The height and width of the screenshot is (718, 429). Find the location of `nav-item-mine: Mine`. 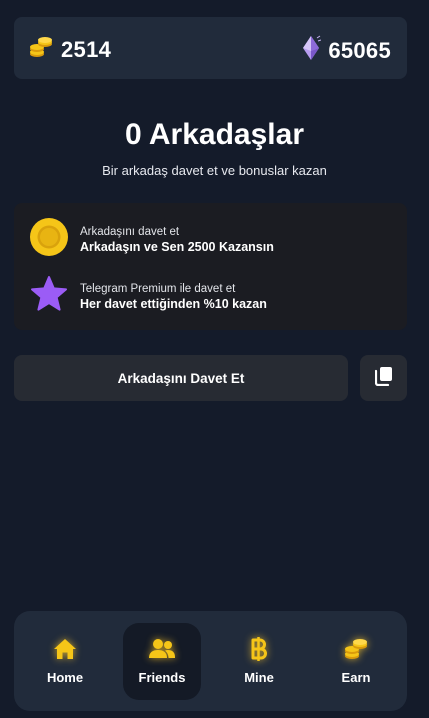

nav-item-mine: Mine is located at coordinates (259, 661).